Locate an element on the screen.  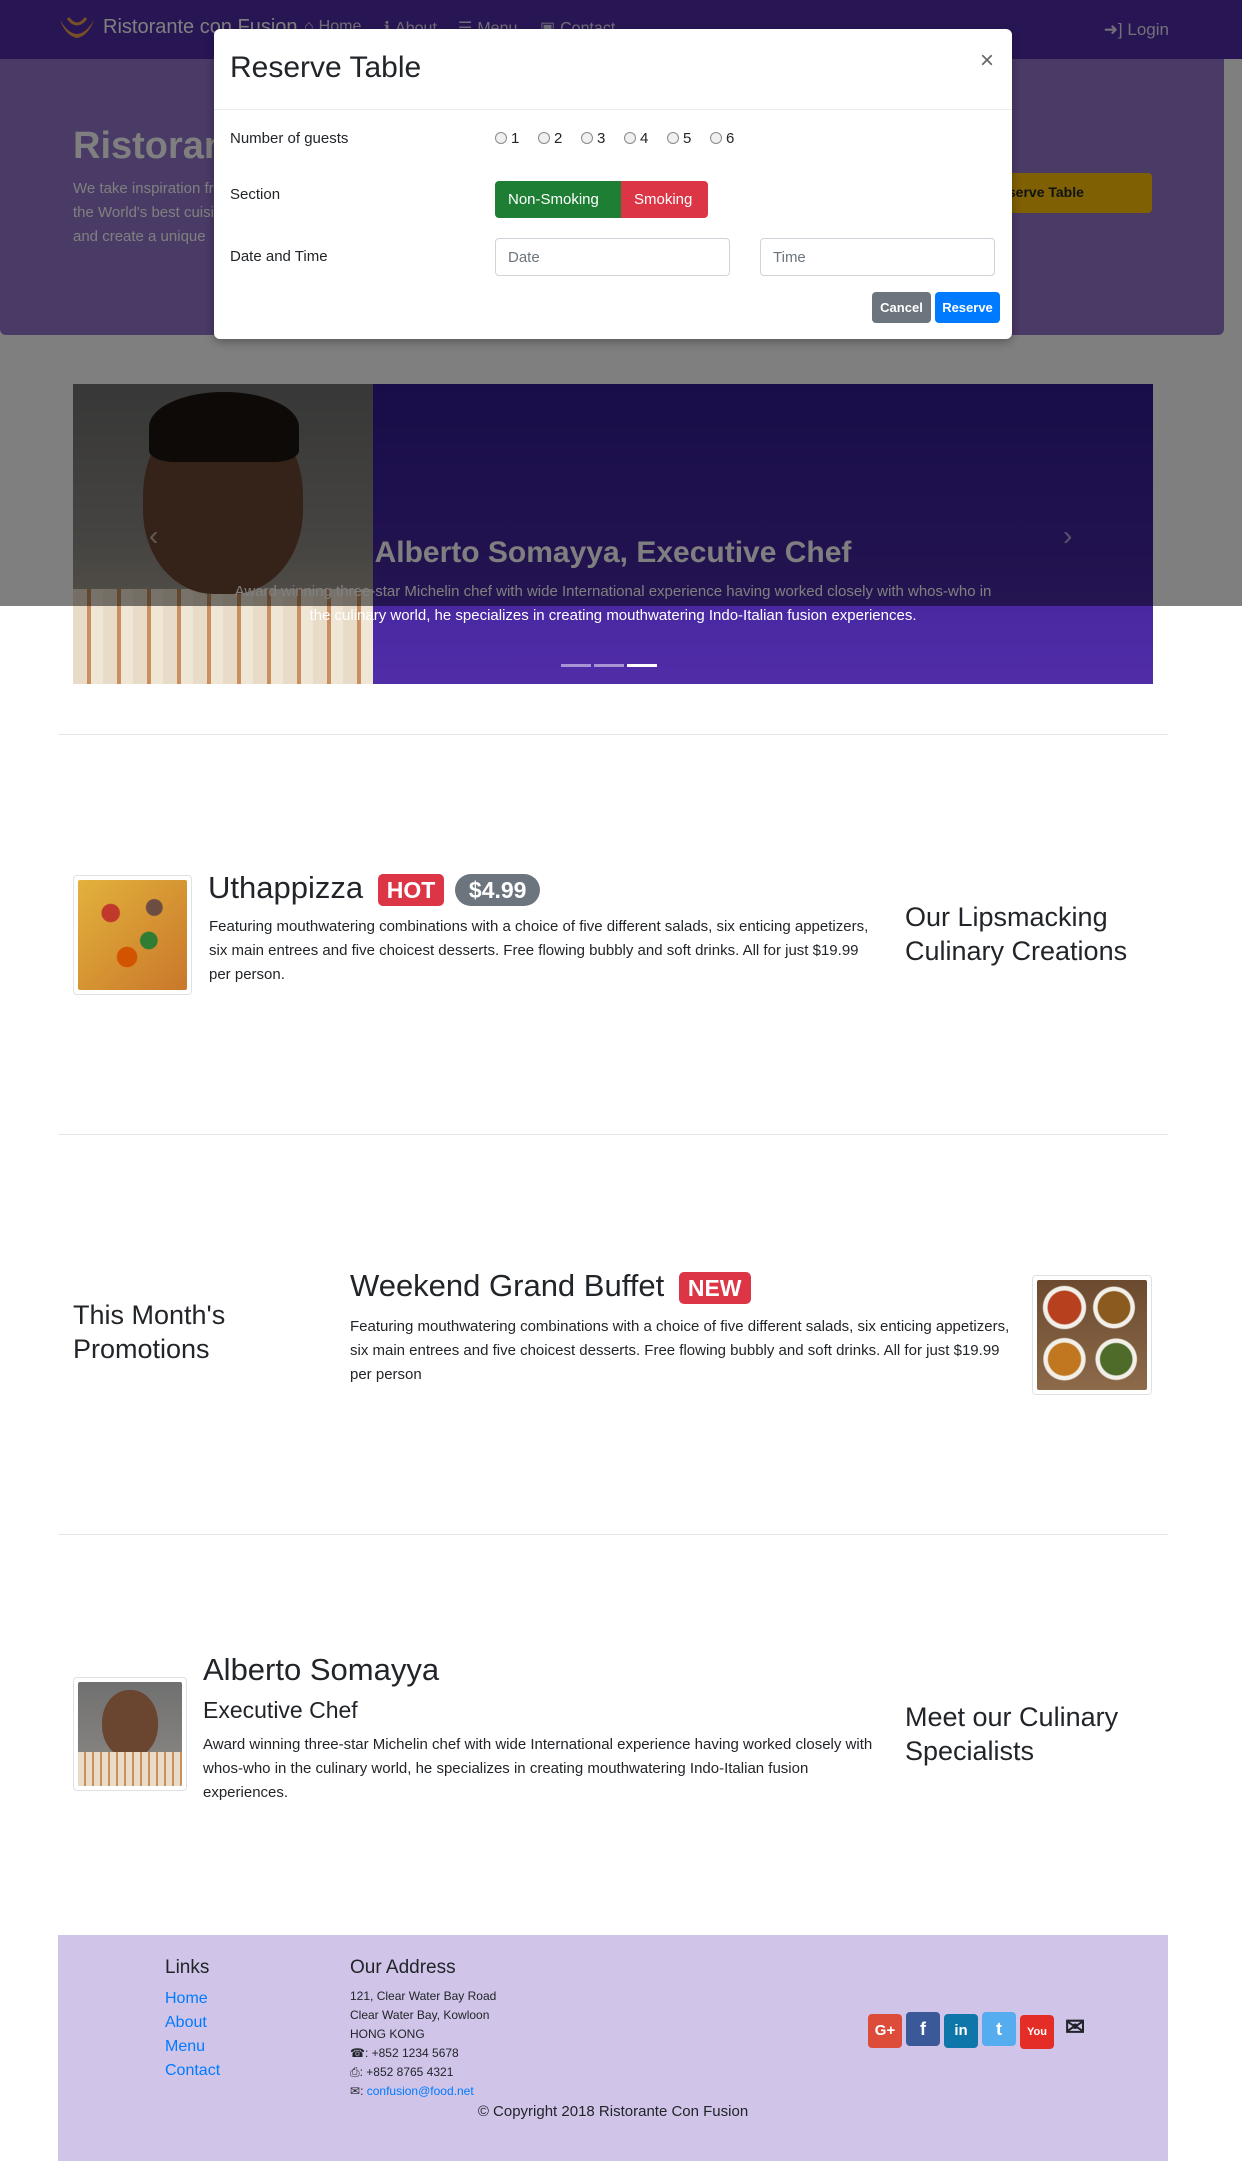
phone-row: ☎: +852 1234 5678 is located at coordinates (423, 2053).